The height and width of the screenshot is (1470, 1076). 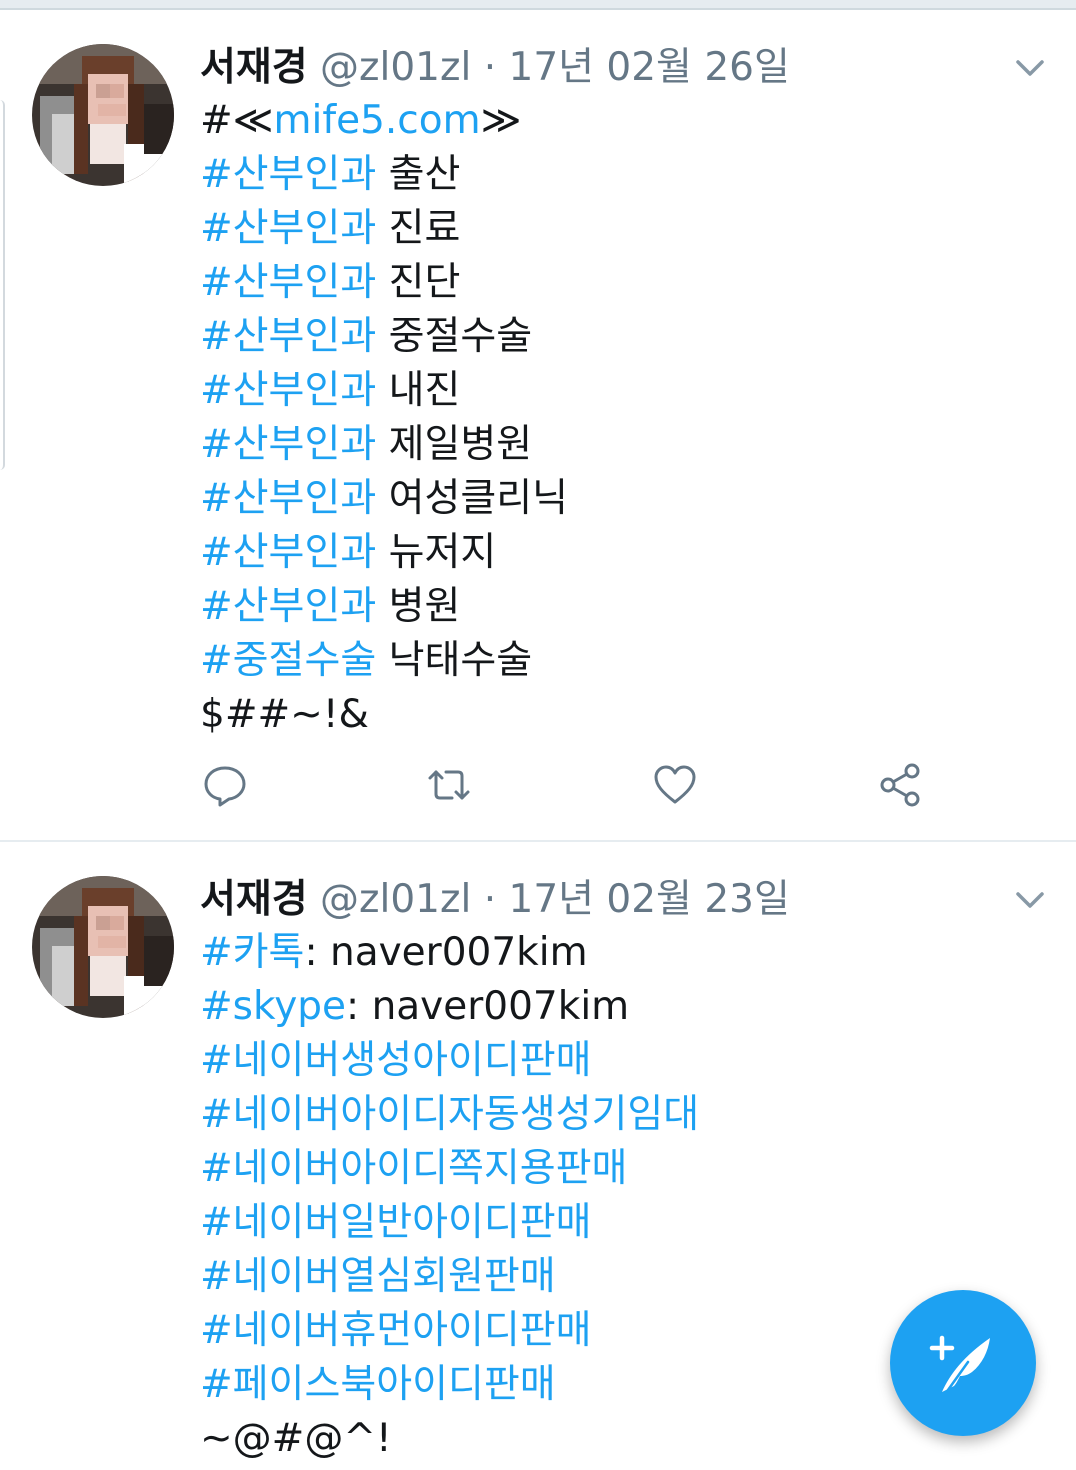 I want to click on compose-tweet-button, so click(x=963, y=1363).